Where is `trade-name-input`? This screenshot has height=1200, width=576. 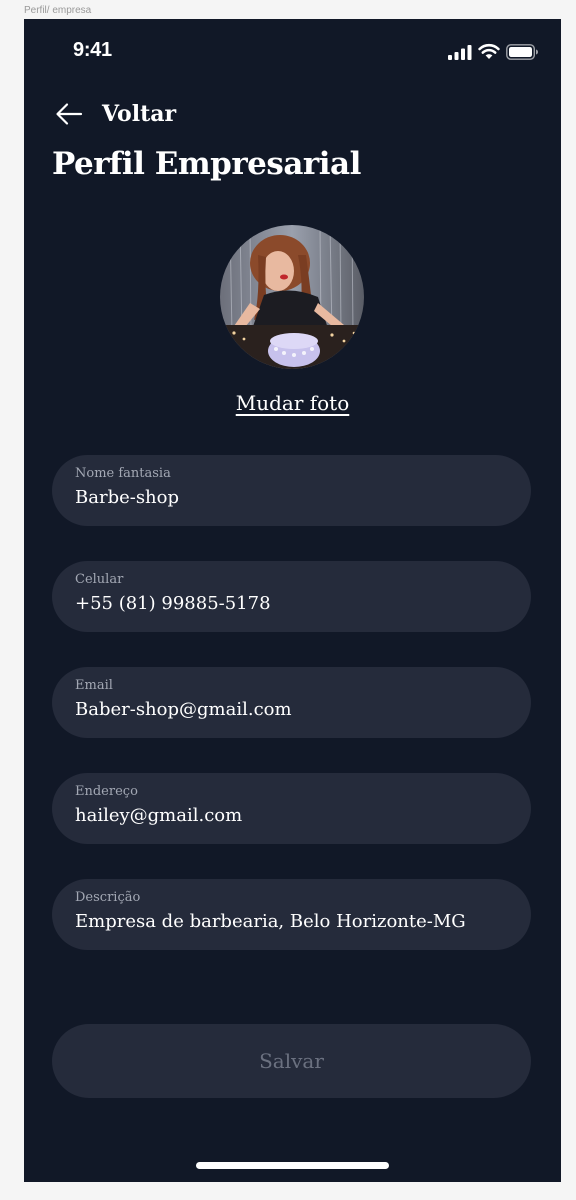 trade-name-input is located at coordinates (295, 497).